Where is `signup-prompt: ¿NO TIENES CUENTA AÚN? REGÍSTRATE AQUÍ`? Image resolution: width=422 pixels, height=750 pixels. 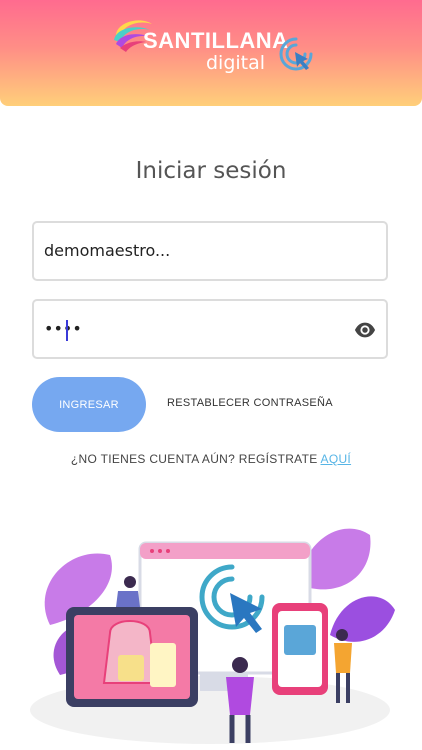 signup-prompt: ¿NO TIENES CUENTA AÚN? REGÍSTRATE AQUÍ is located at coordinates (211, 459).